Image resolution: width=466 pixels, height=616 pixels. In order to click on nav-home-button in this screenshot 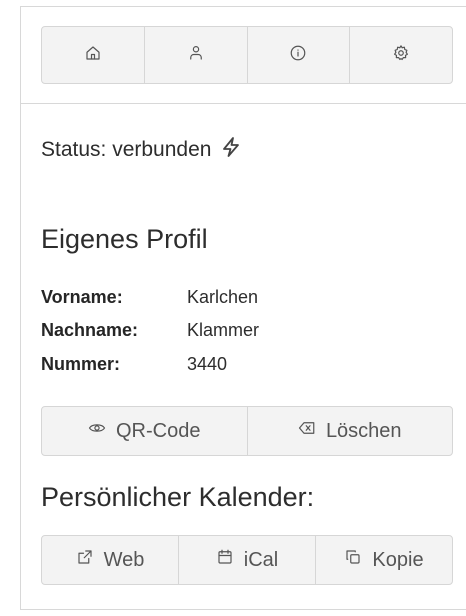, I will do `click(93, 55)`.